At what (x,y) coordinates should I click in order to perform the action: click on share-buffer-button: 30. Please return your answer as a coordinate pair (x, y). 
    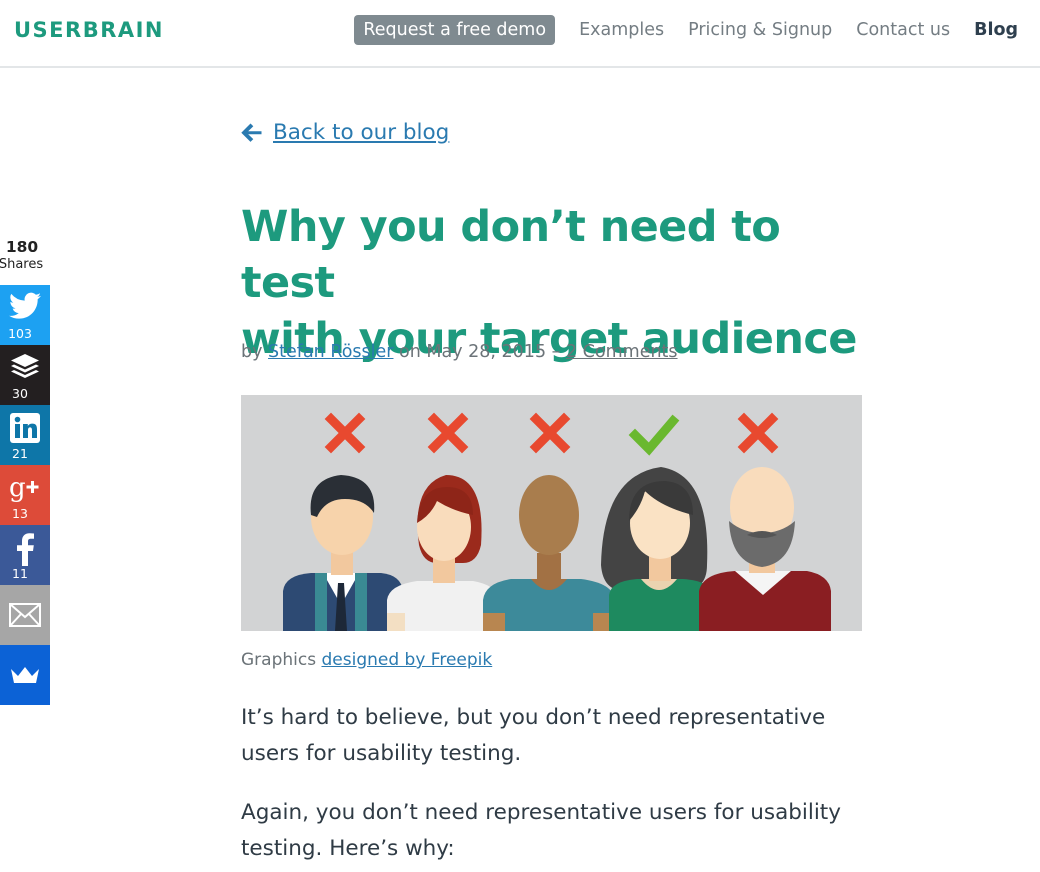
    Looking at the image, I should click on (25, 375).